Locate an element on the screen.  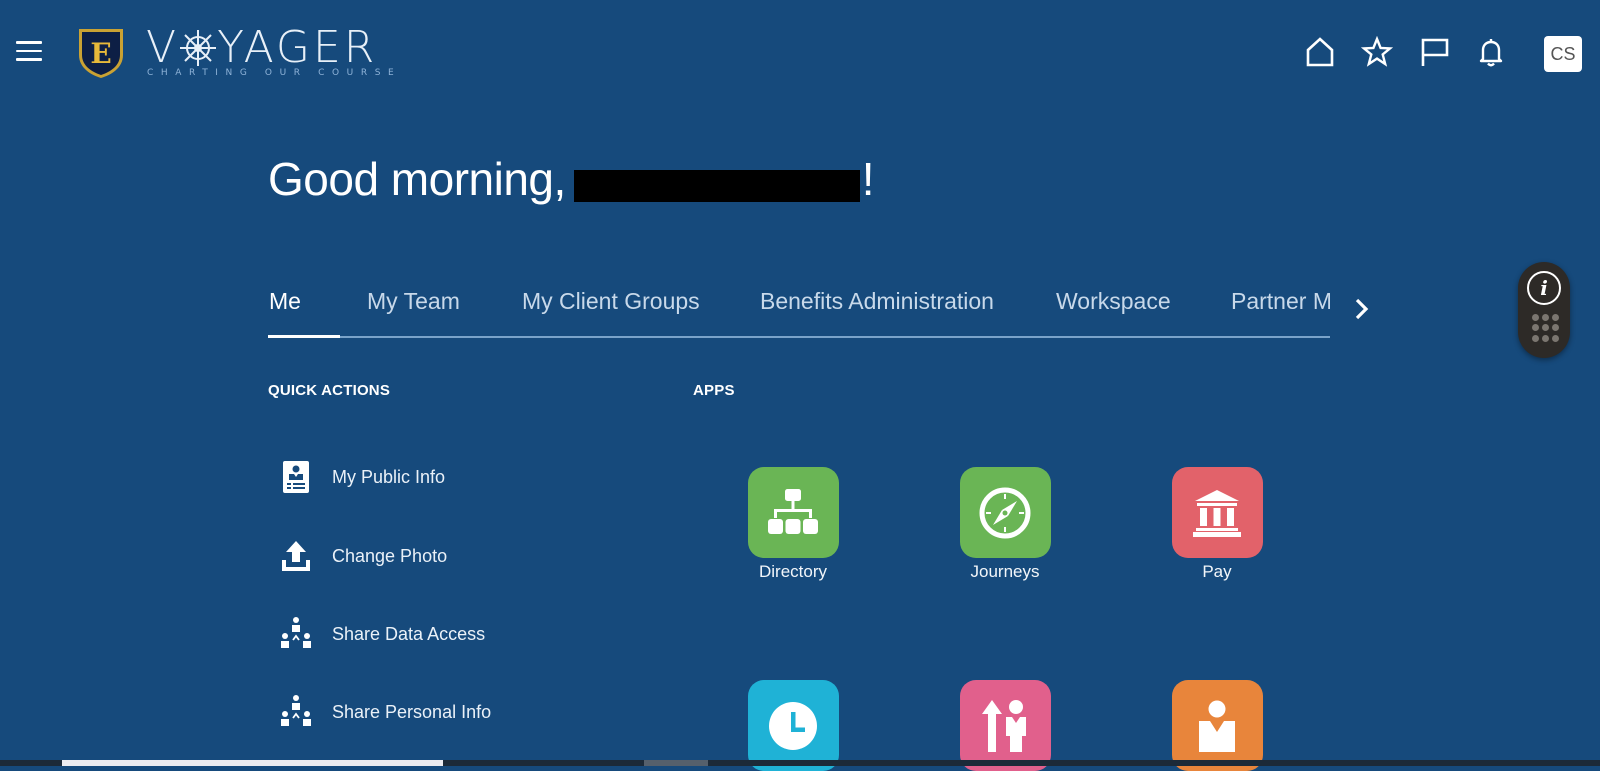
app-career is located at coordinates (1005, 725).